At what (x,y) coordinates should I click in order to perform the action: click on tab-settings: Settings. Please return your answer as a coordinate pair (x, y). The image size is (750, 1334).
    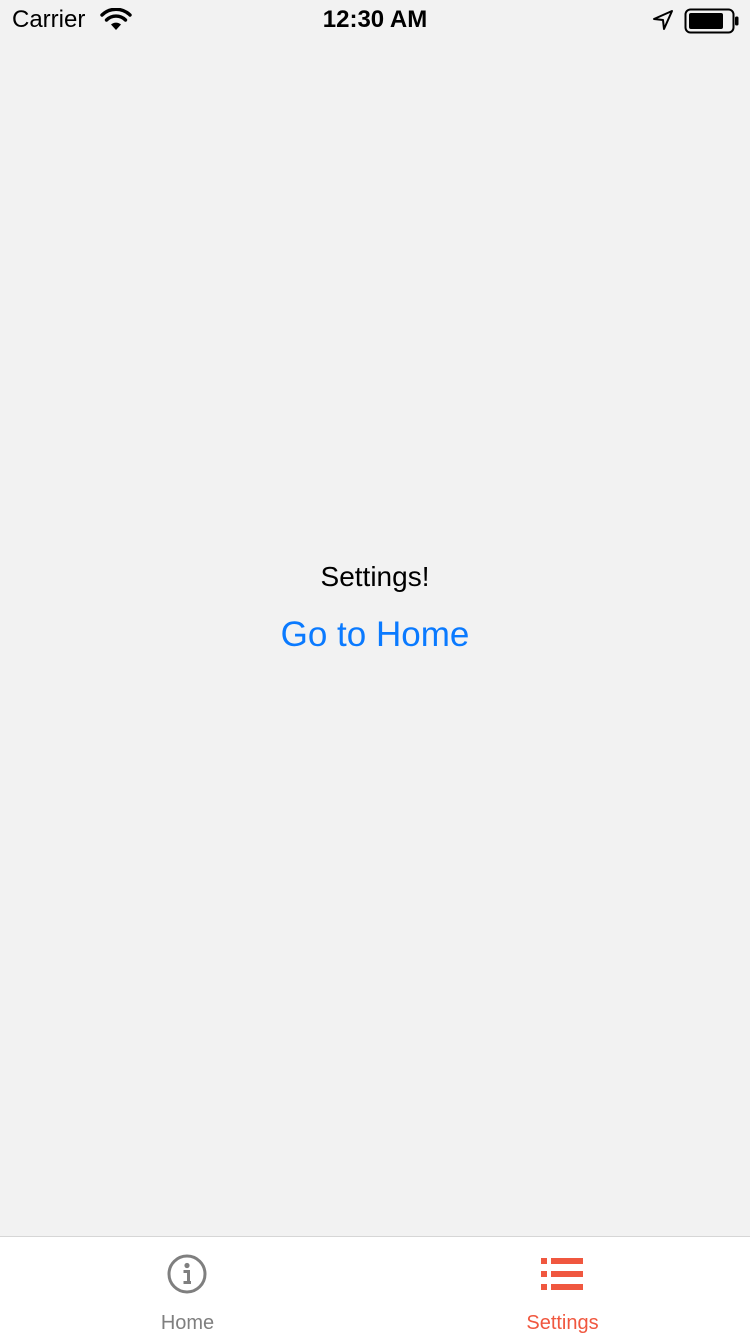
    Looking at the image, I should click on (562, 1285).